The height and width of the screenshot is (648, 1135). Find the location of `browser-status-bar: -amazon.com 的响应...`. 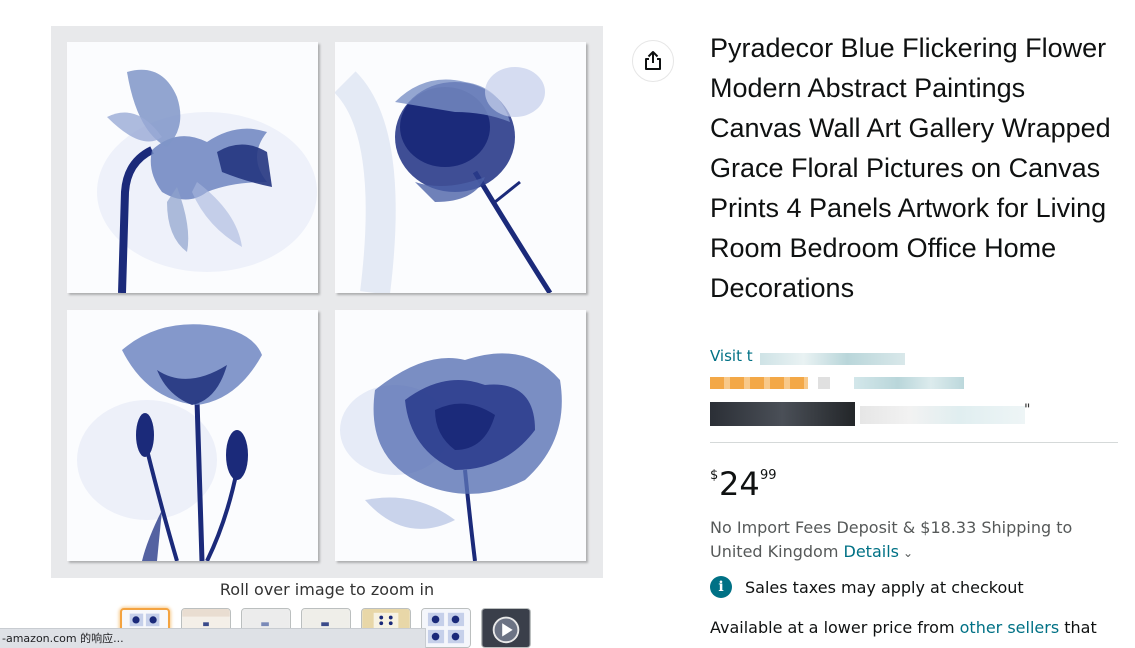

browser-status-bar: -amazon.com 的响应... is located at coordinates (213, 638).